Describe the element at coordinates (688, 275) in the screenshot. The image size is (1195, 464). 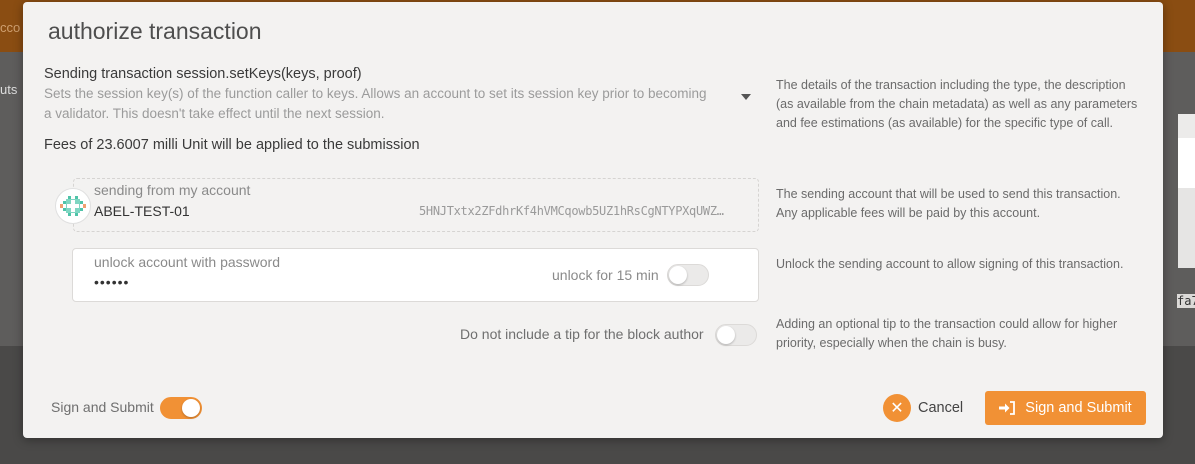
I see `unlock-duration-toggle` at that location.